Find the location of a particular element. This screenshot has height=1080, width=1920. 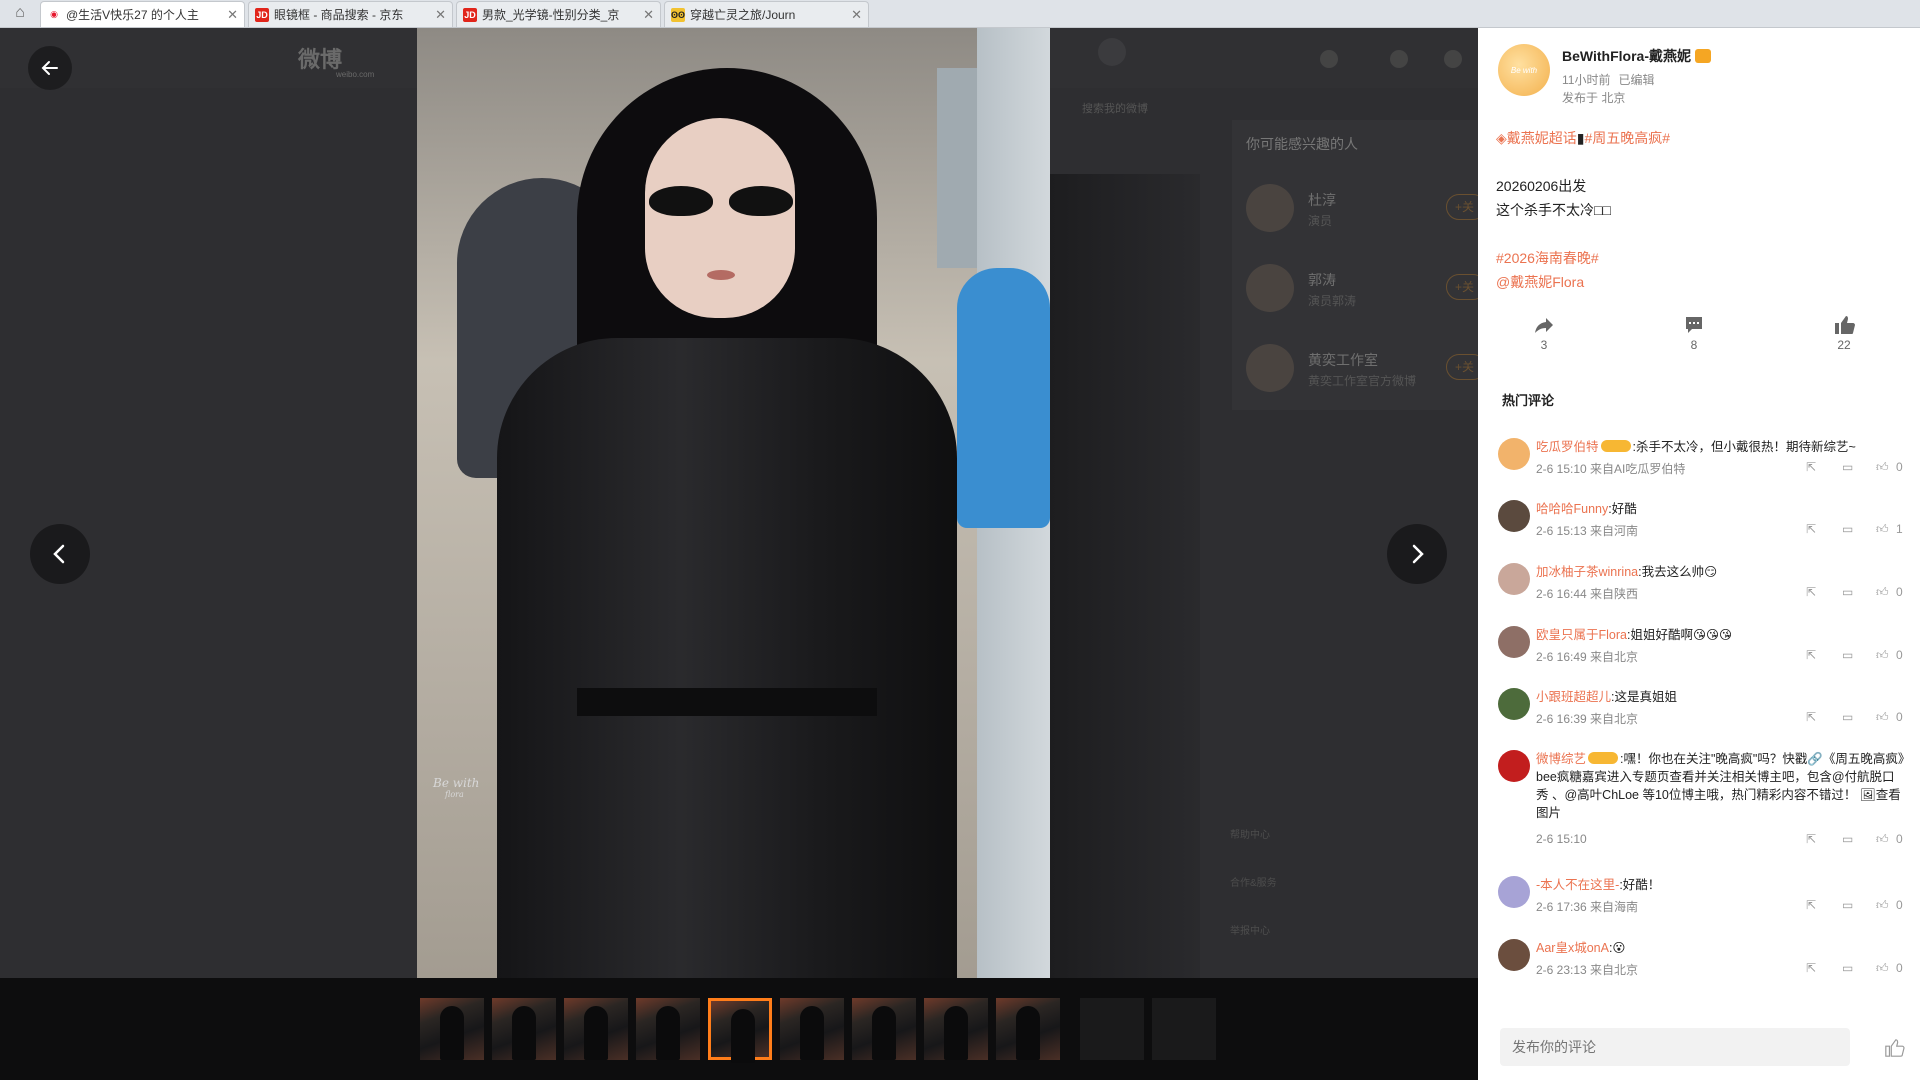

comment-text: 哈哈哈Funny:好酷 is located at coordinates (1586, 509).